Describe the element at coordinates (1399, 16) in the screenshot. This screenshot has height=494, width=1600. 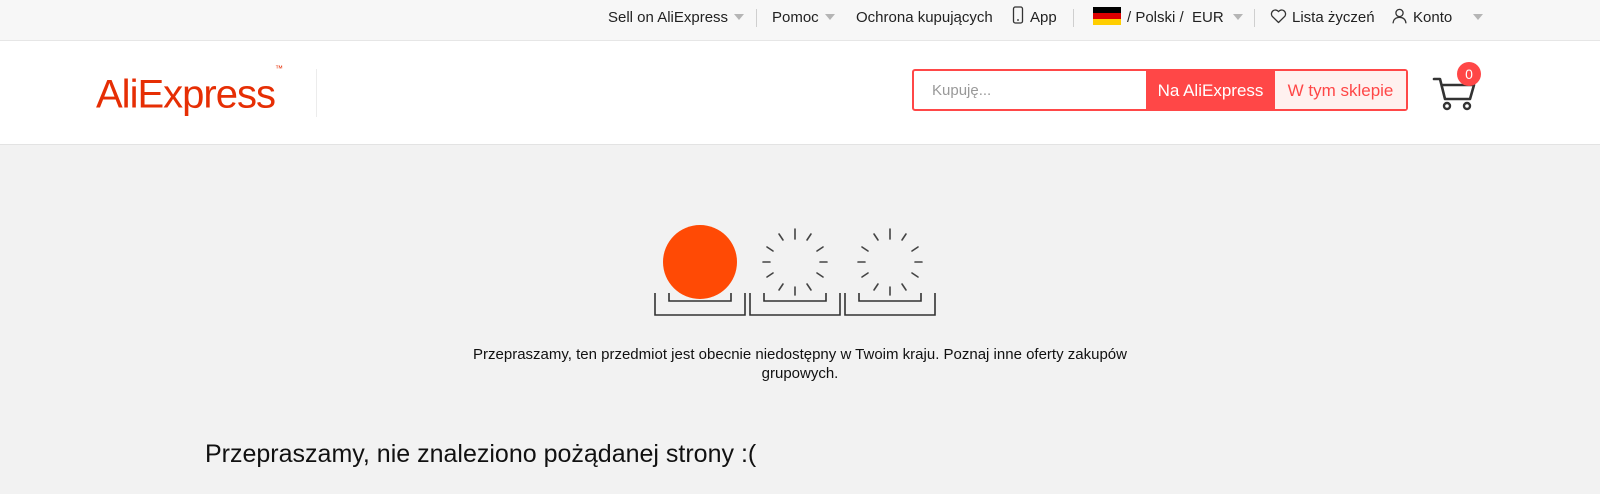
I see `user-icon` at that location.